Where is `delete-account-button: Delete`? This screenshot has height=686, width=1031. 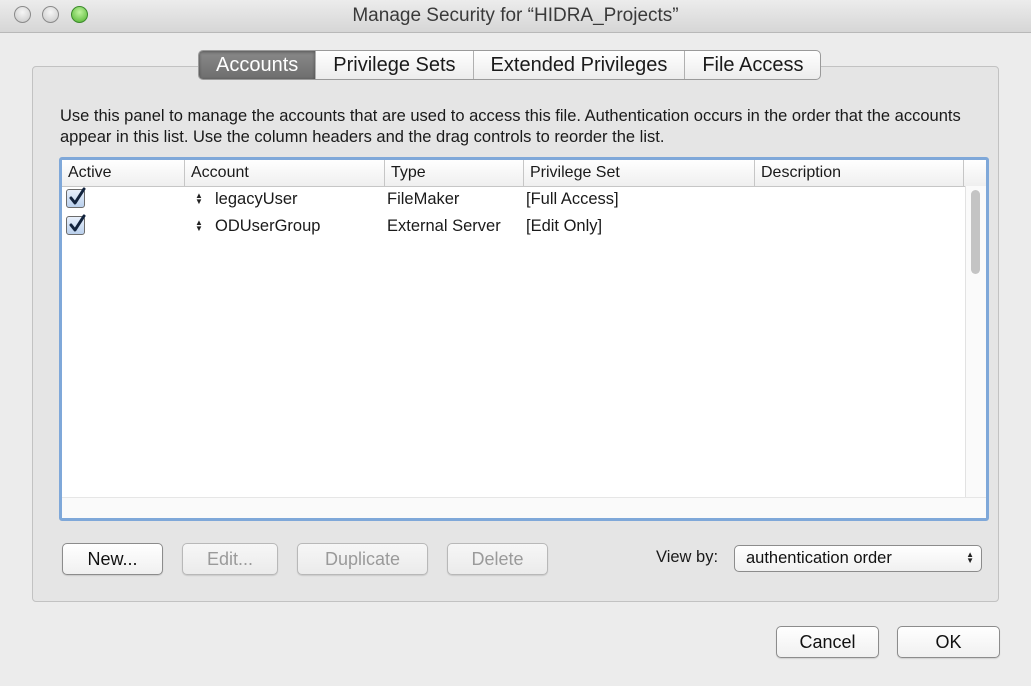 delete-account-button: Delete is located at coordinates (497, 559).